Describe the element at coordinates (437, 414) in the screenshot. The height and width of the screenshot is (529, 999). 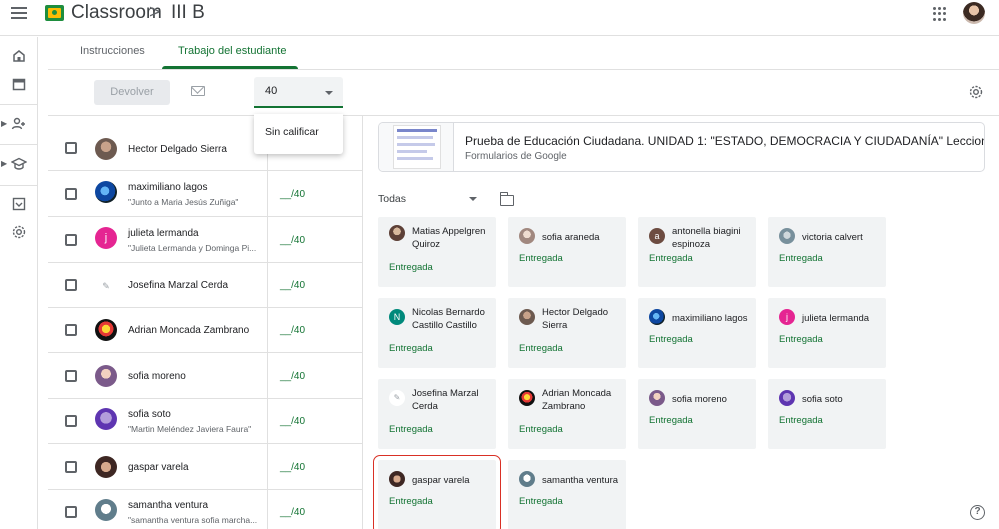
I see `submission-card: ✎ Josefina Marzal Cerda Entregada` at that location.